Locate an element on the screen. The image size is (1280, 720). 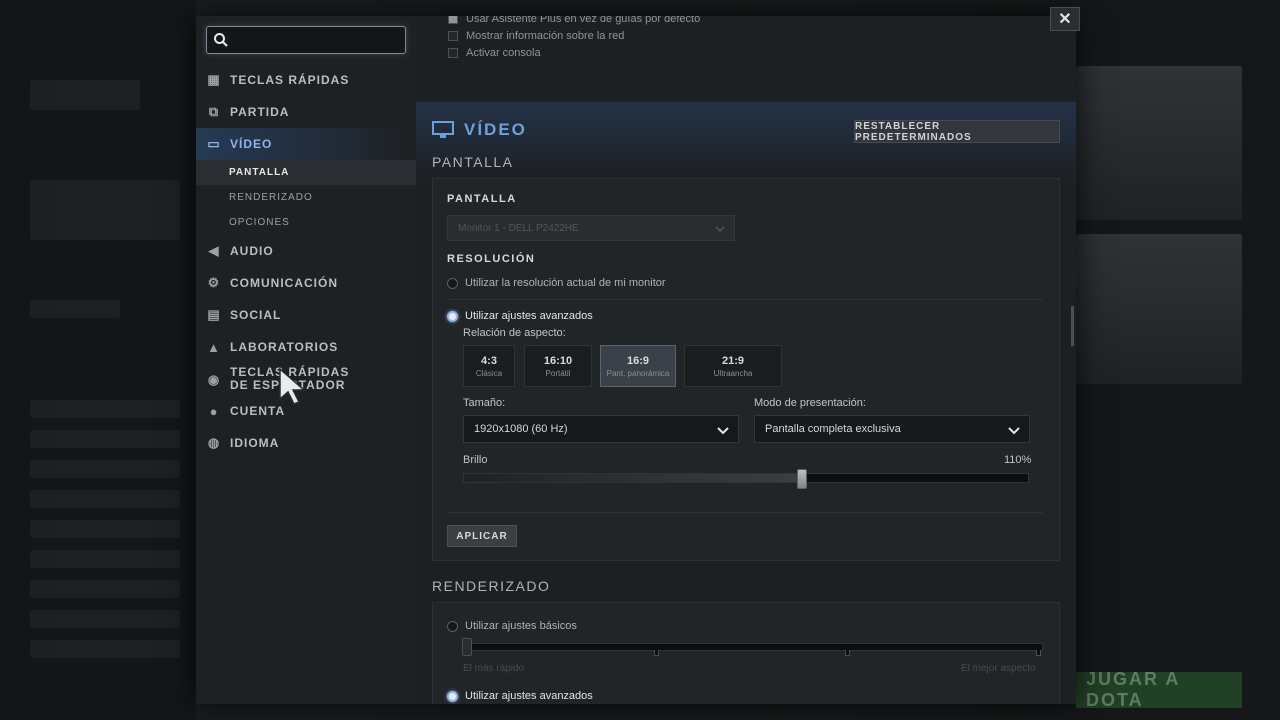
reset-defaults-button: RESTABLECER PREDETERMINADOS is located at coordinates (957, 131).